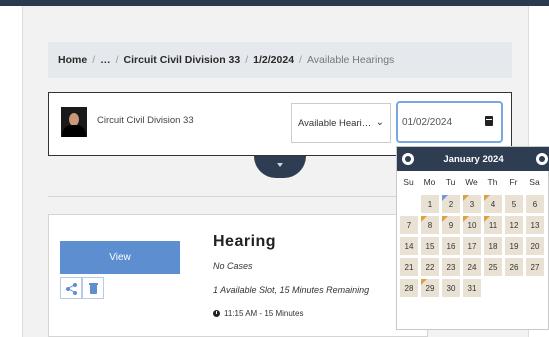 Image resolution: width=549 pixels, height=337 pixels. I want to click on breadcrumb-current: Available Hearings, so click(350, 60).